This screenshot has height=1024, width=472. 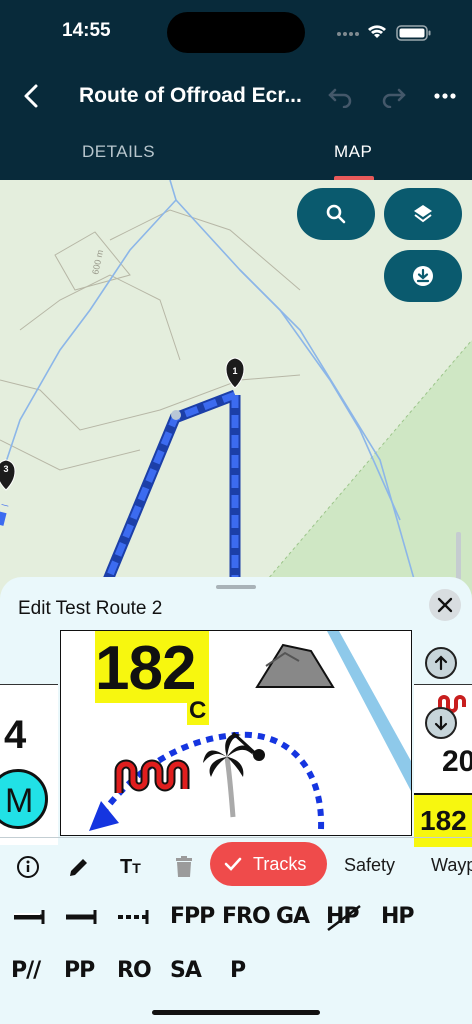 I want to click on layers-icon, so click(x=423, y=214).